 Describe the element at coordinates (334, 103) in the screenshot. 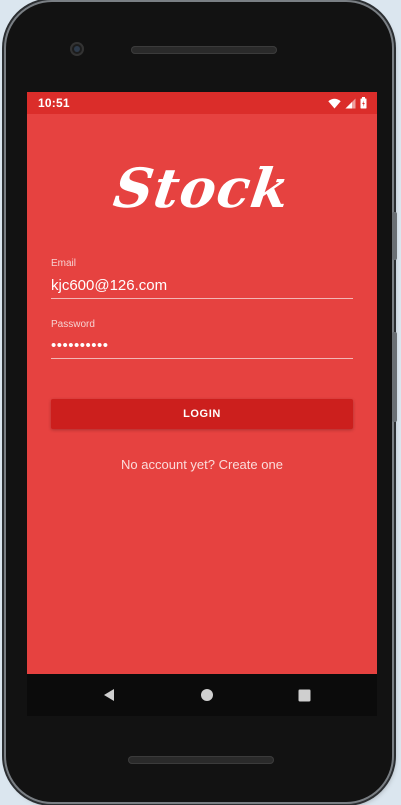

I see `wifi-icon` at that location.